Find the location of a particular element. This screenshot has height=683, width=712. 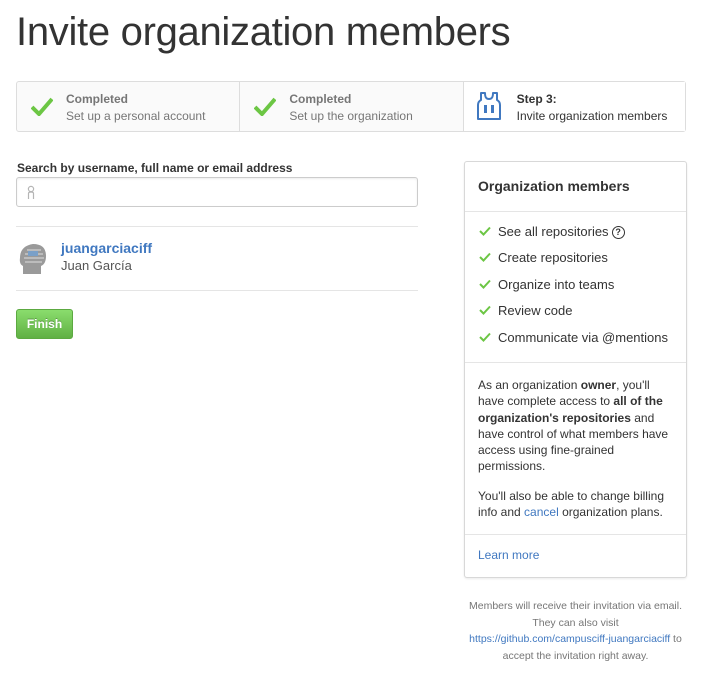

step-title: Step 3: is located at coordinates (536, 99).